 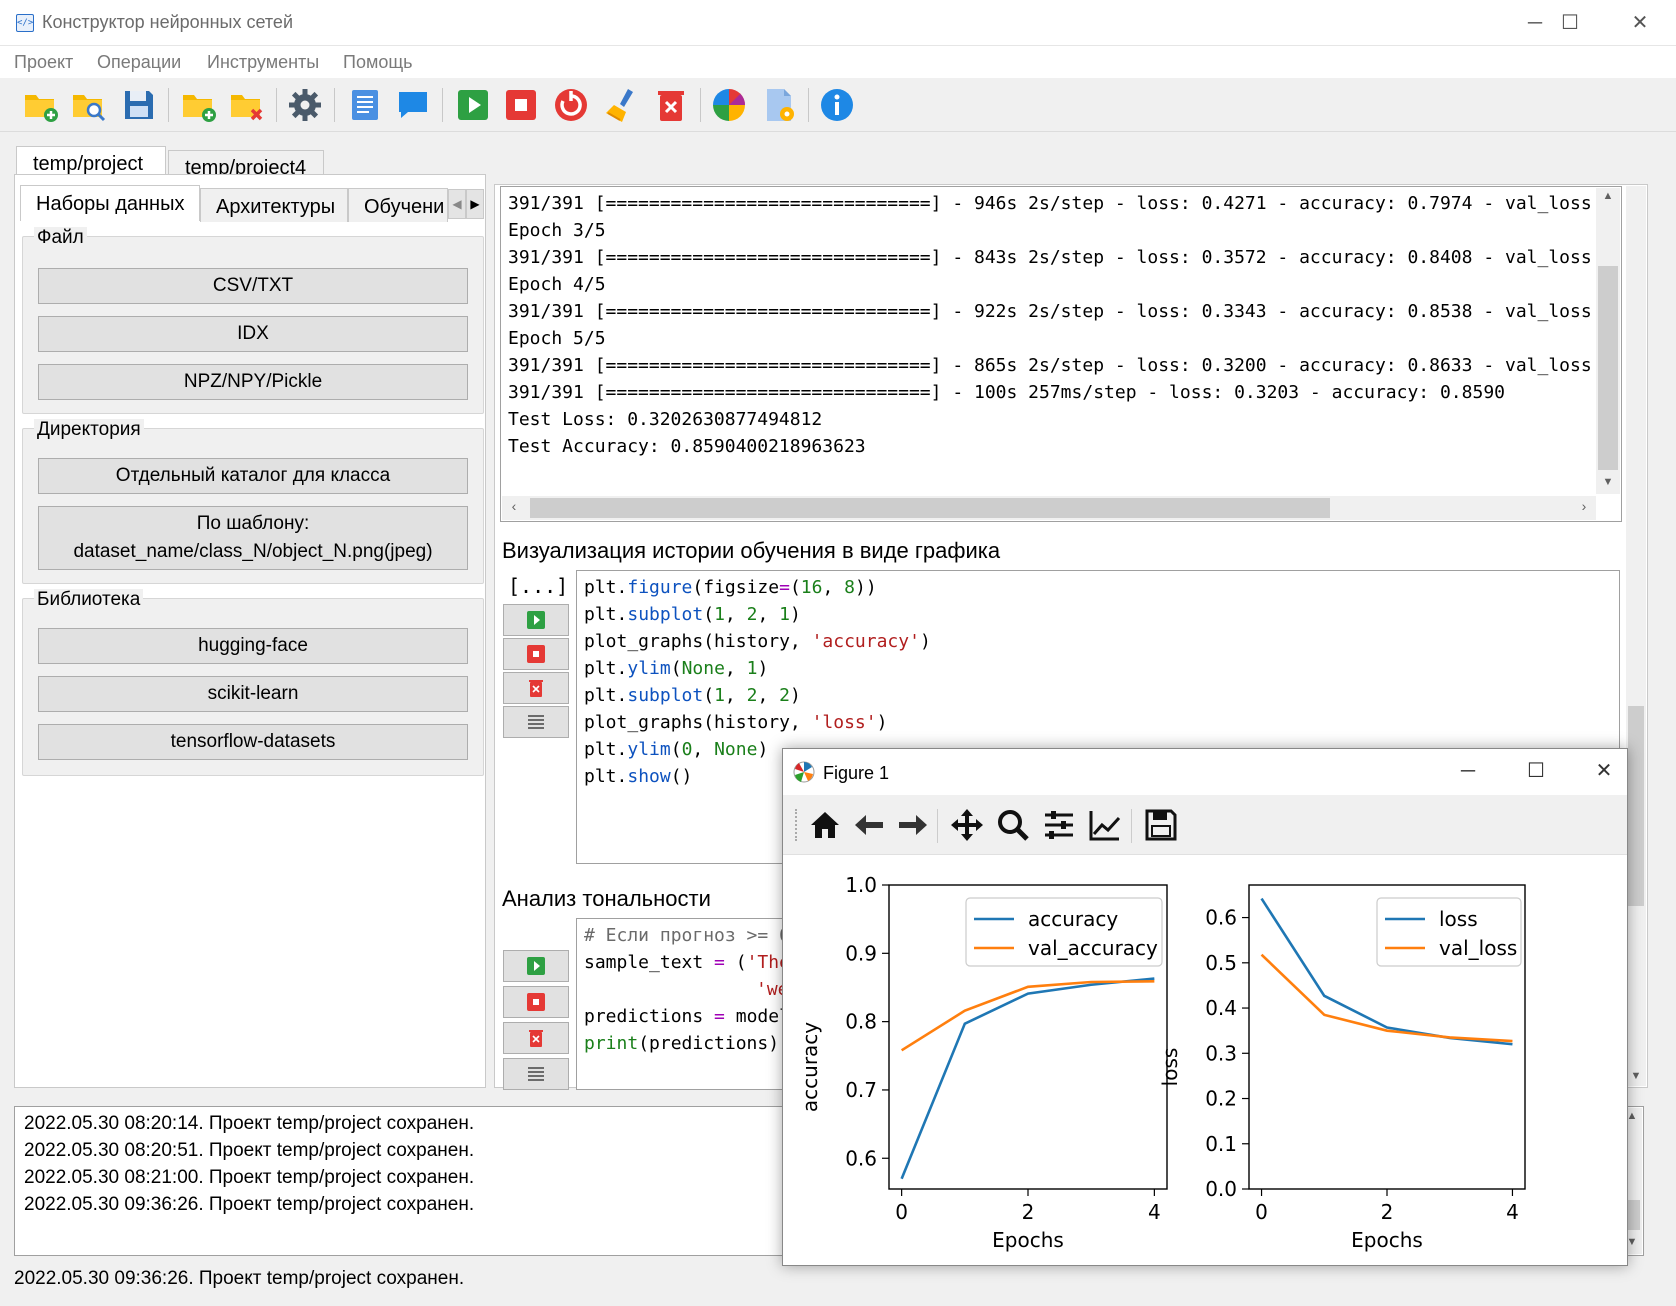 I want to click on viz-stop-button, so click(x=536, y=654).